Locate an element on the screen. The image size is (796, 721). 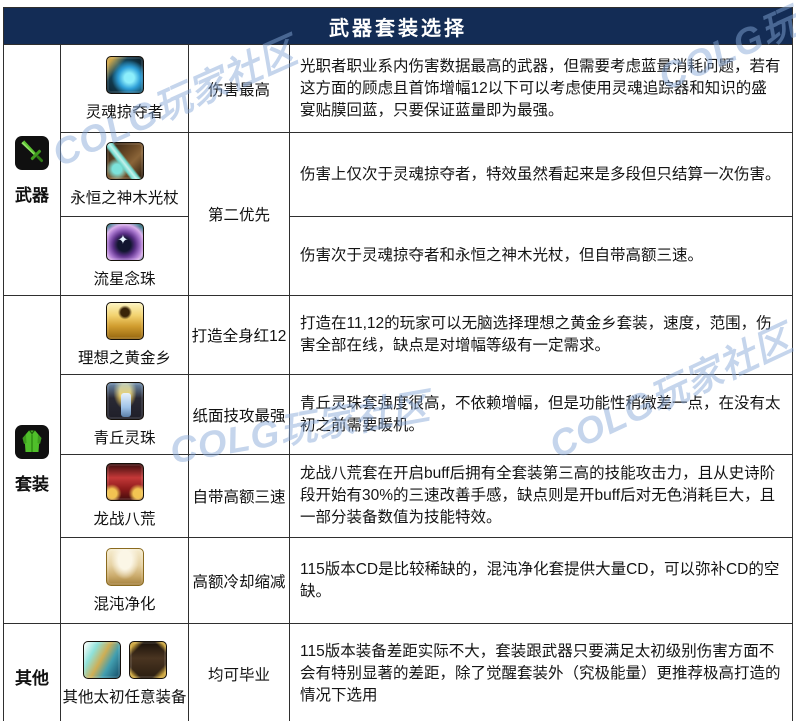
category-label: 武器 is located at coordinates (32, 195).